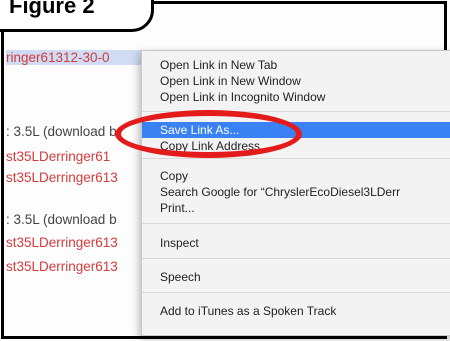 The height and width of the screenshot is (341, 450). What do you see at coordinates (61, 219) in the screenshot?
I see `page-text: : 3.5L (download b` at bounding box center [61, 219].